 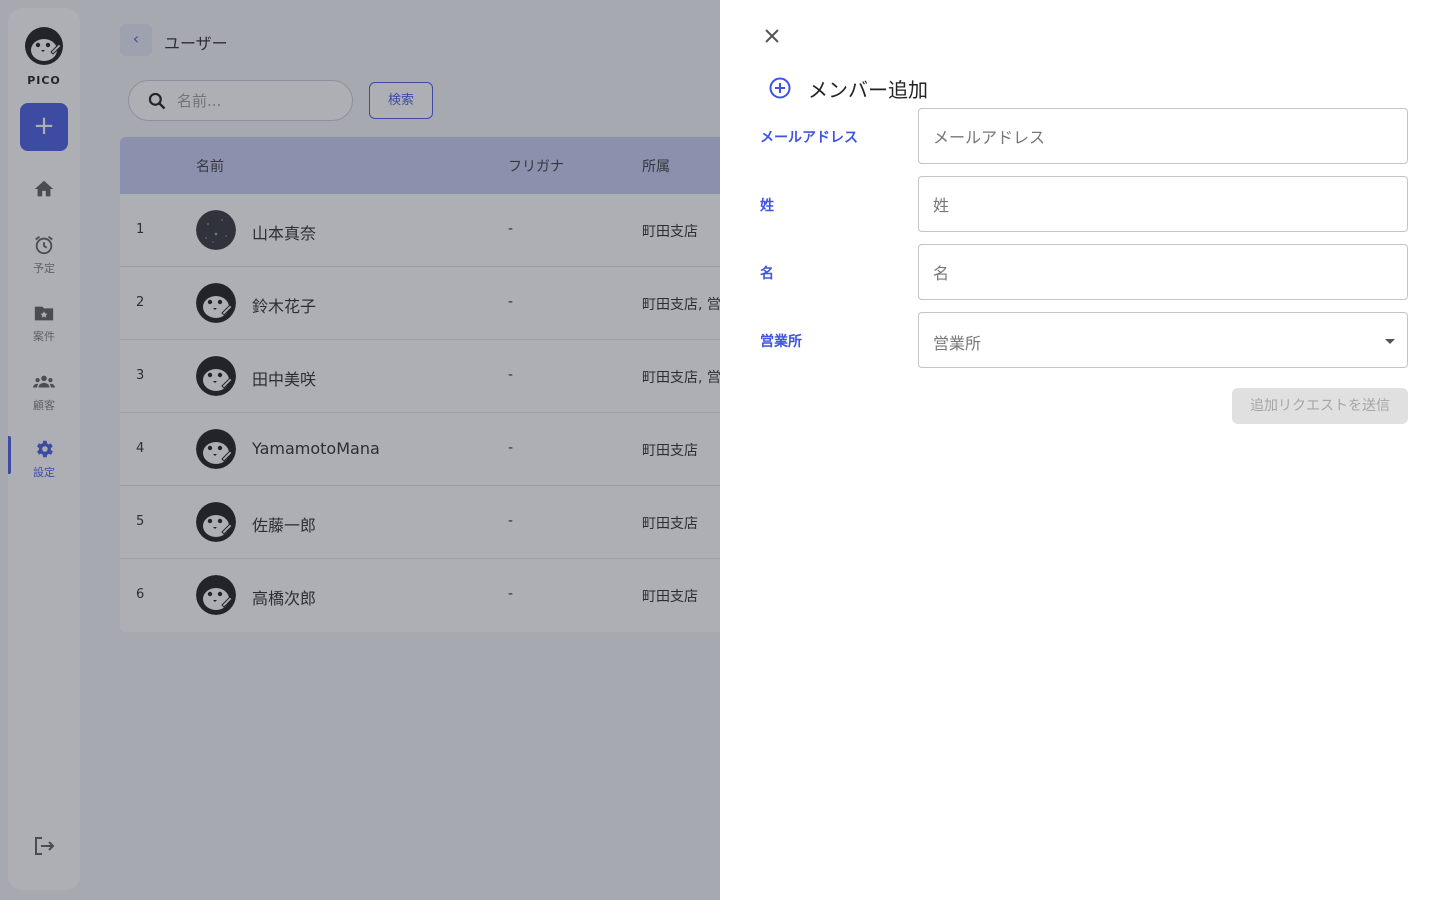 What do you see at coordinates (767, 206) in the screenshot?
I see `last-name-label: 姓` at bounding box center [767, 206].